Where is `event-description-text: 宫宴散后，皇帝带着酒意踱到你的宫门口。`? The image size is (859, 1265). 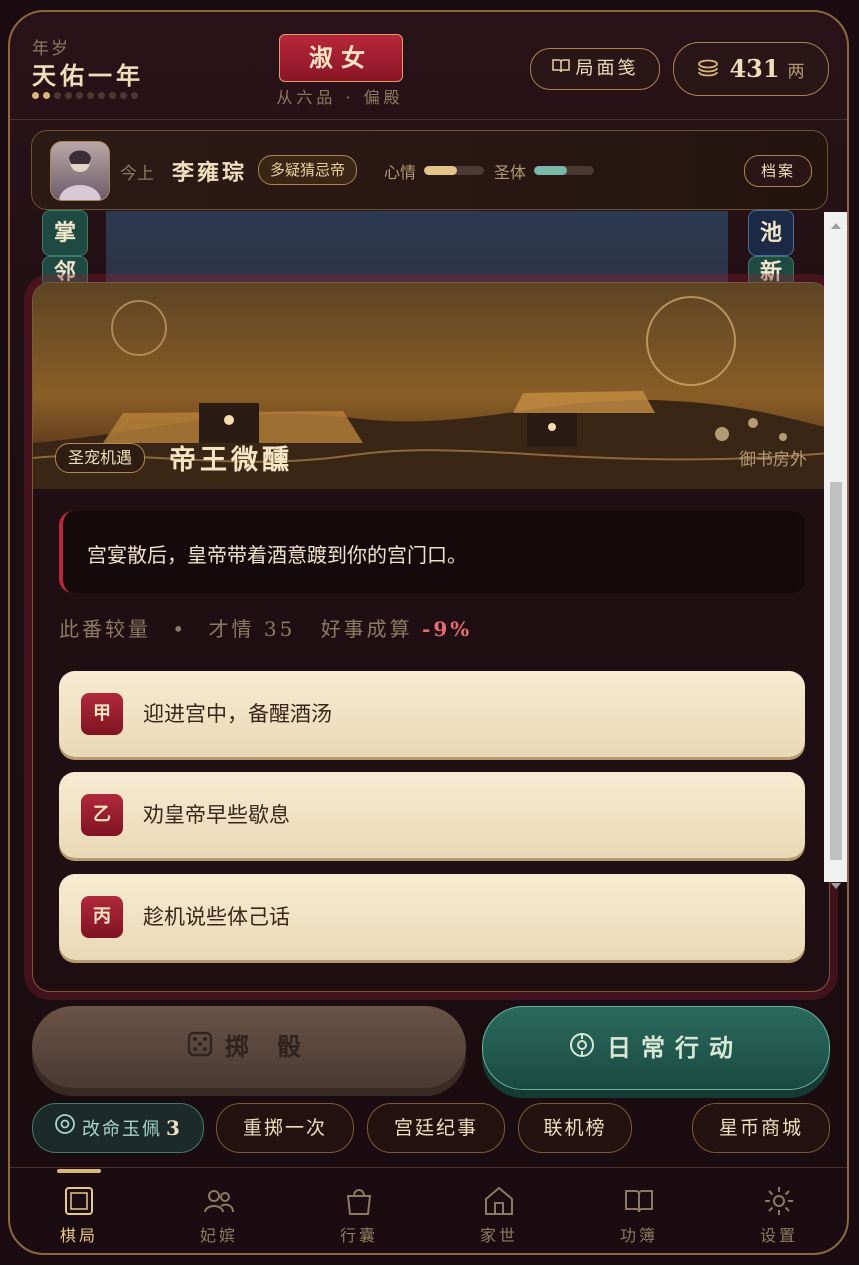
event-description-text: 宫宴散后，皇帝带着酒意踱到你的宫门口。 is located at coordinates (277, 555).